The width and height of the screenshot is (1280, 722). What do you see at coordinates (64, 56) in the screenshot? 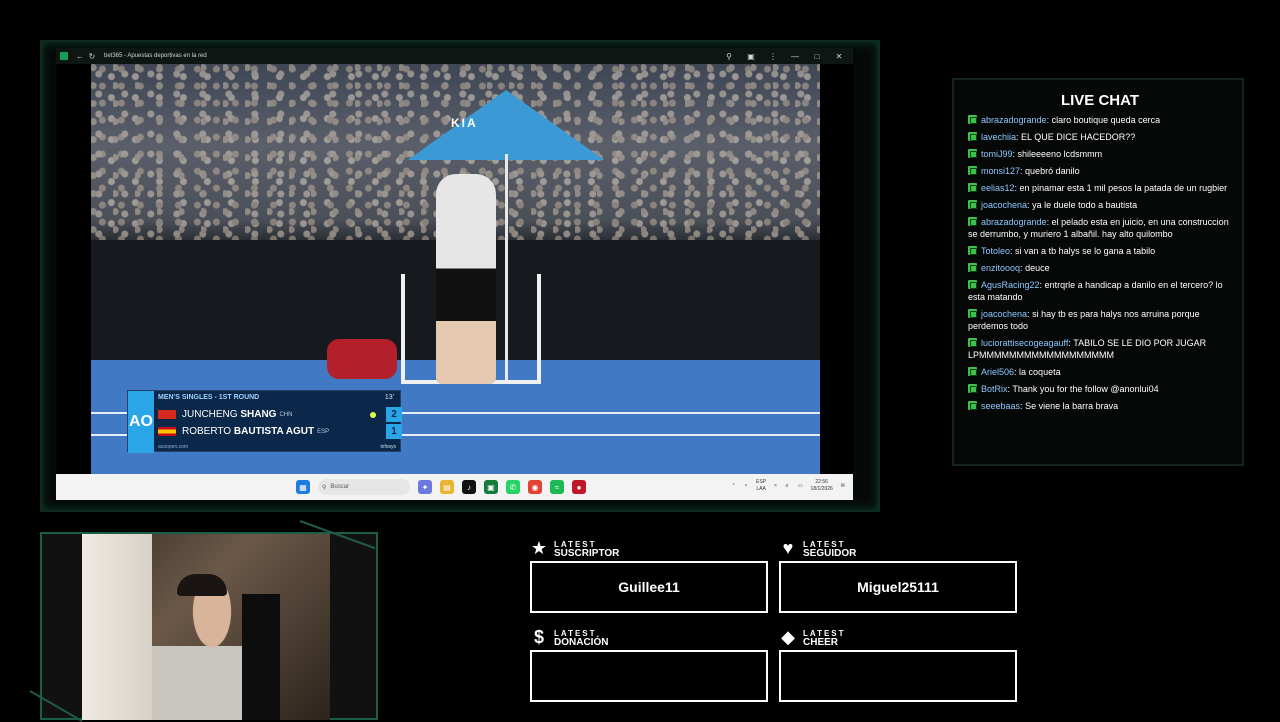
I see `bet365-favicon` at bounding box center [64, 56].